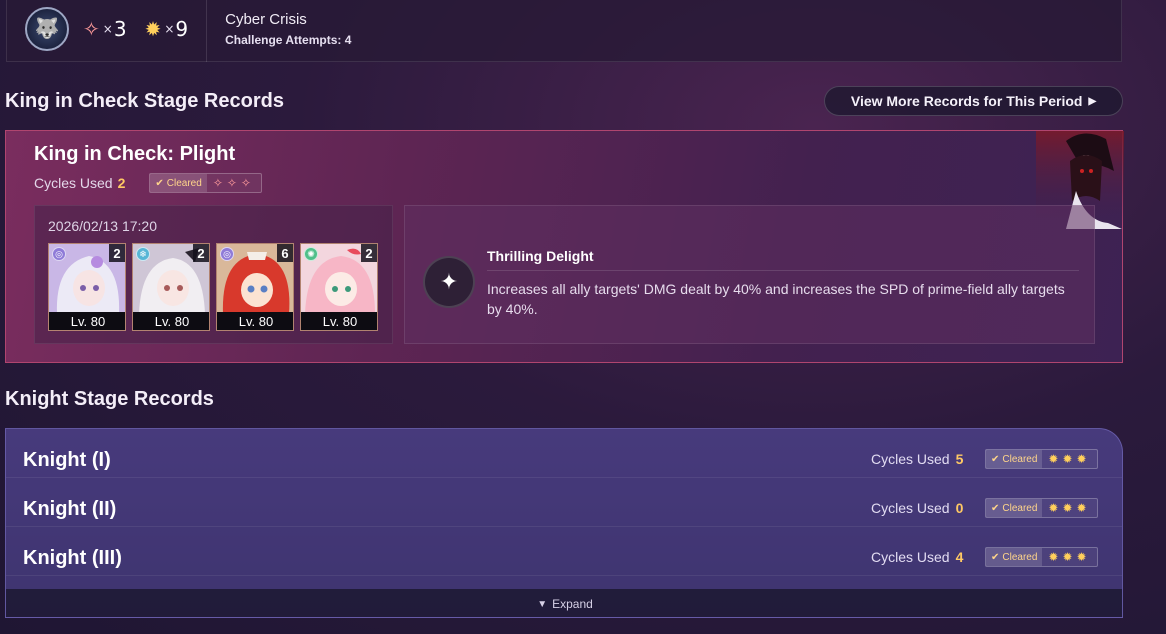 This screenshot has width=1166, height=634. I want to click on character-portrait: ◎ 2 Lv. 80, so click(87, 287).